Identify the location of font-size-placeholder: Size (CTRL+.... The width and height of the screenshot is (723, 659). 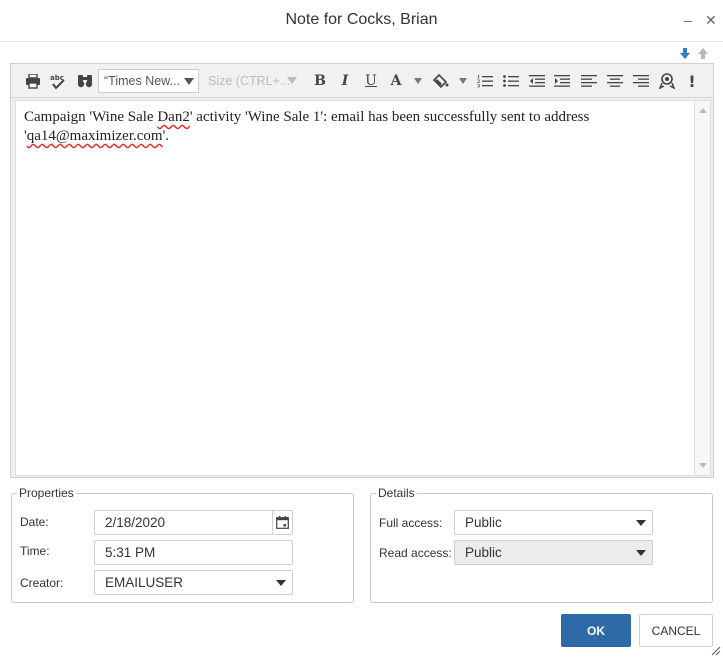
(249, 81).